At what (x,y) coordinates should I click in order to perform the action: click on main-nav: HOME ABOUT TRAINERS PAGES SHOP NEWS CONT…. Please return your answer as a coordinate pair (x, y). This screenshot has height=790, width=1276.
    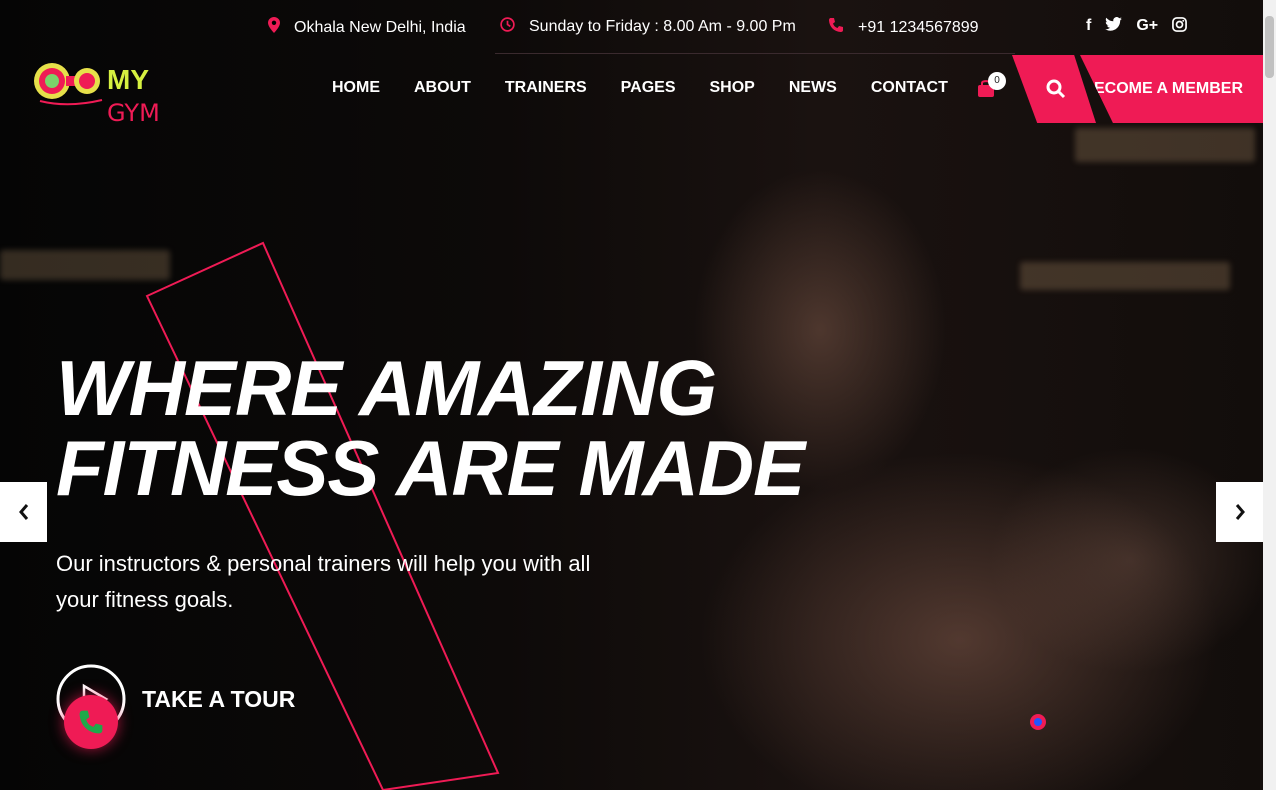
    Looking at the image, I should click on (640, 88).